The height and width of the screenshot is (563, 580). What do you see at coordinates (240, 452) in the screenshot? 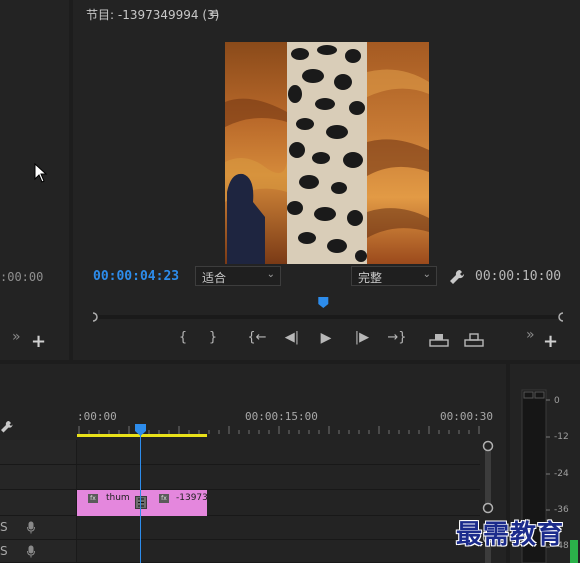
I see `track-row-v3` at bounding box center [240, 452].